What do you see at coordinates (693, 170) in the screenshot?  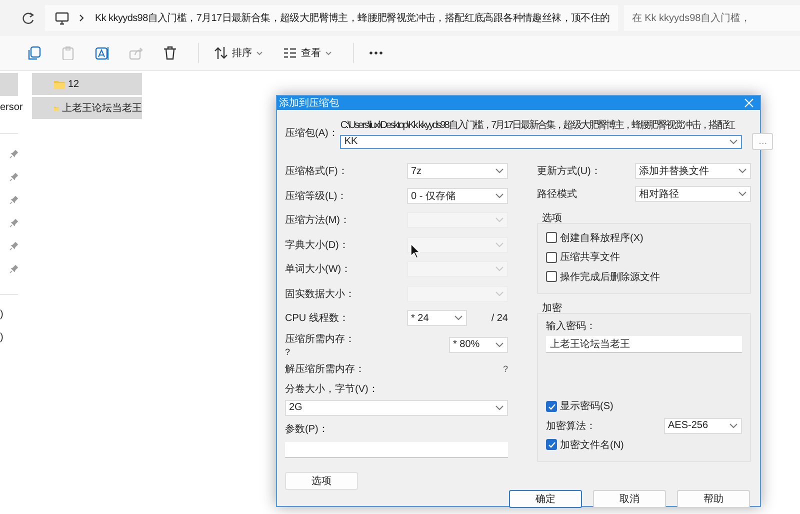 I see `dropdown: 添加并替换文件` at bounding box center [693, 170].